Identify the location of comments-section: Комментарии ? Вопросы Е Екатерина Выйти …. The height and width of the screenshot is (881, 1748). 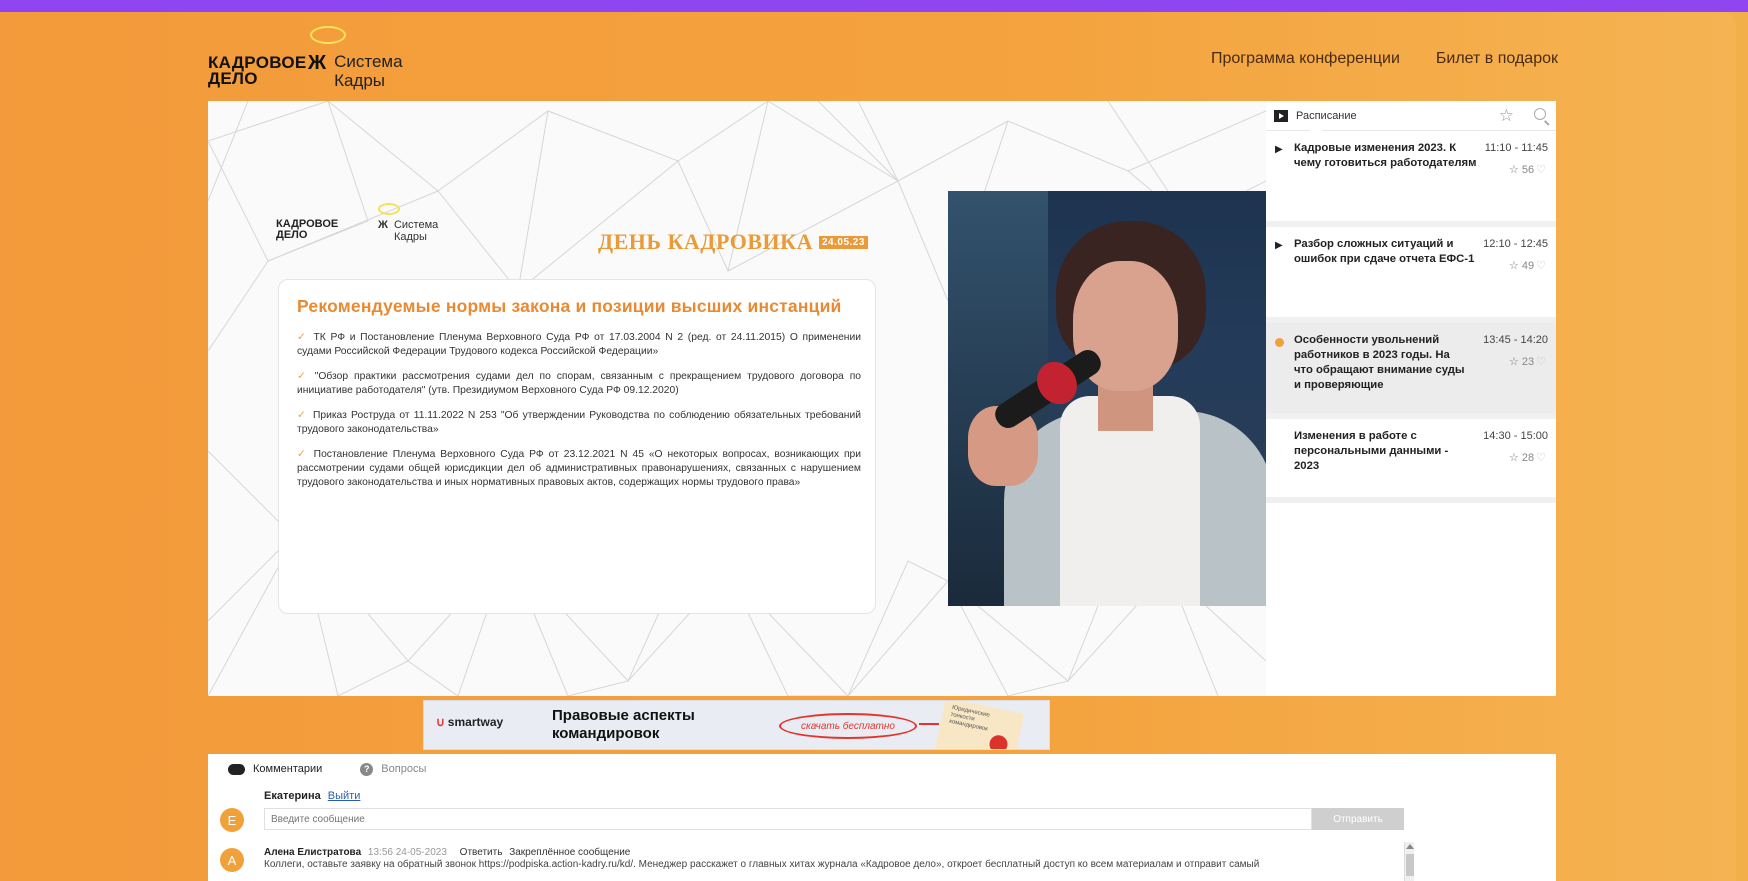
(882, 817).